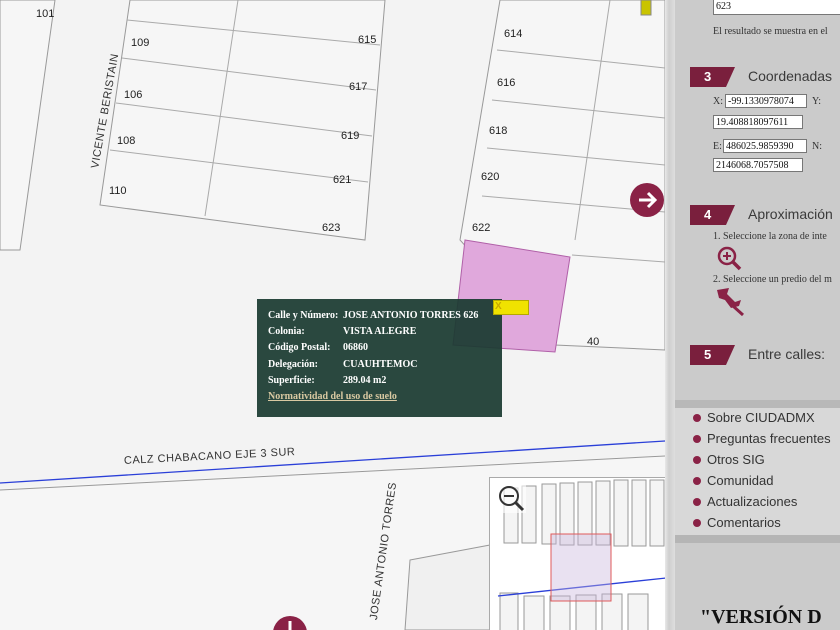  What do you see at coordinates (817, 101) in the screenshot?
I see `y-label: Y:` at bounding box center [817, 101].